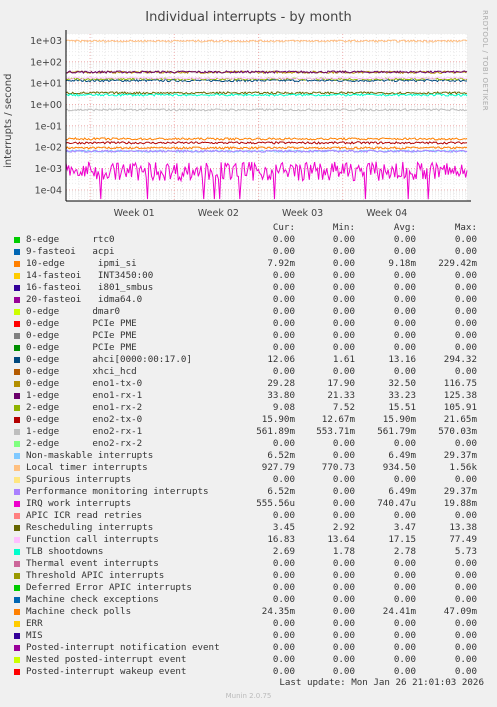 The image size is (497, 707). I want to click on legend-value-min: 1.78, so click(343, 551).